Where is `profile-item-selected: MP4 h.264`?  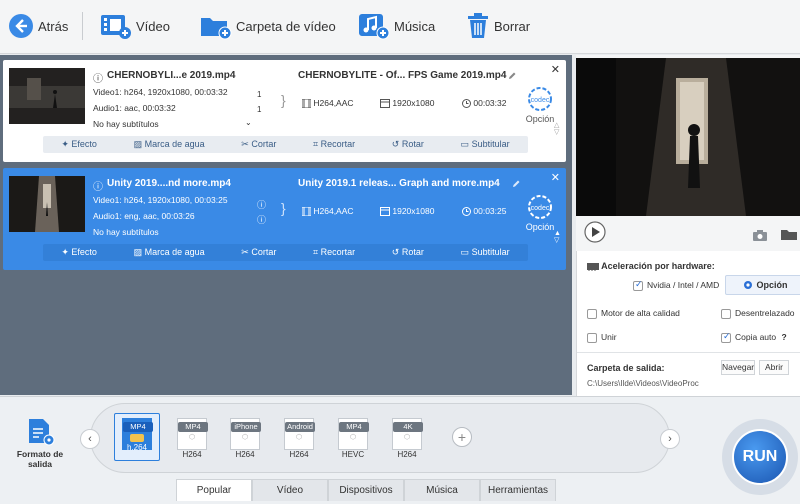
profile-item-selected: MP4 h.264 is located at coordinates (137, 437).